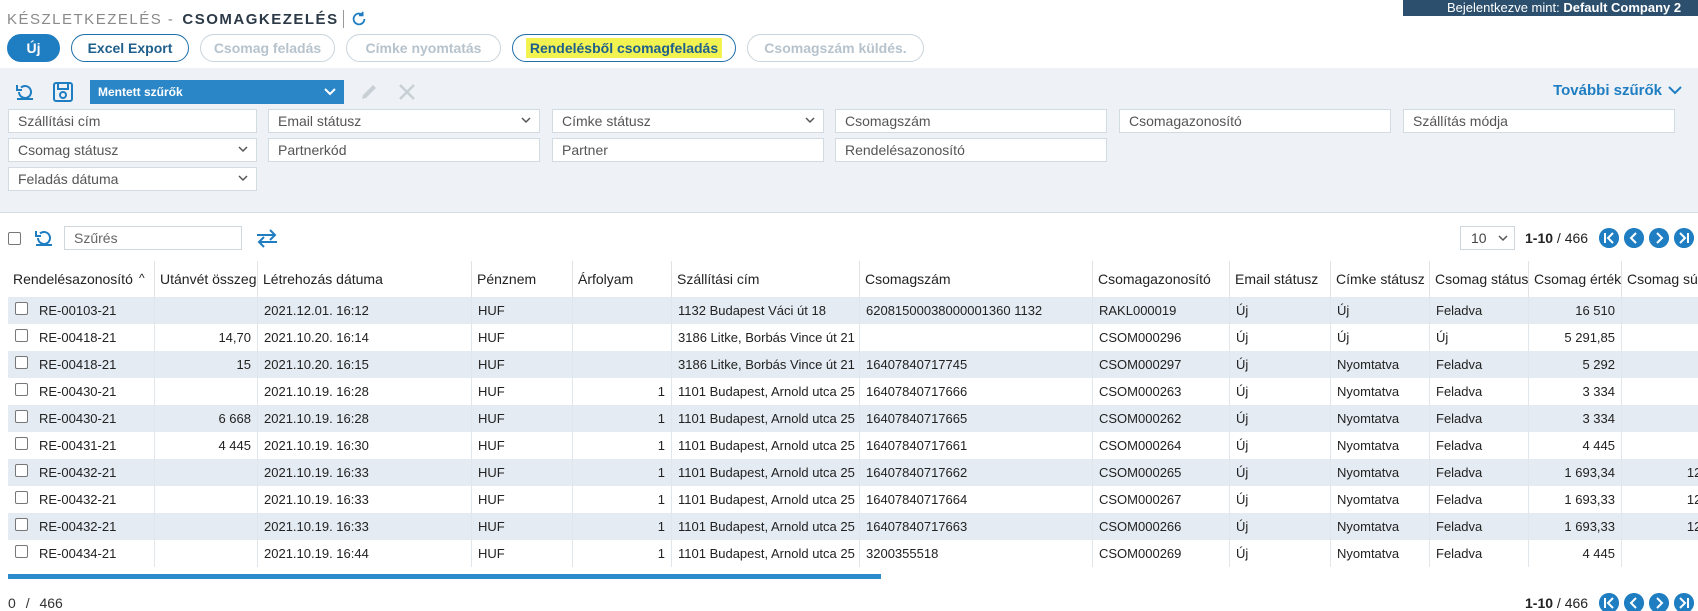 The image size is (1698, 611). Describe the element at coordinates (1255, 121) in the screenshot. I see `package-id-field: Csomagazonosító` at that location.